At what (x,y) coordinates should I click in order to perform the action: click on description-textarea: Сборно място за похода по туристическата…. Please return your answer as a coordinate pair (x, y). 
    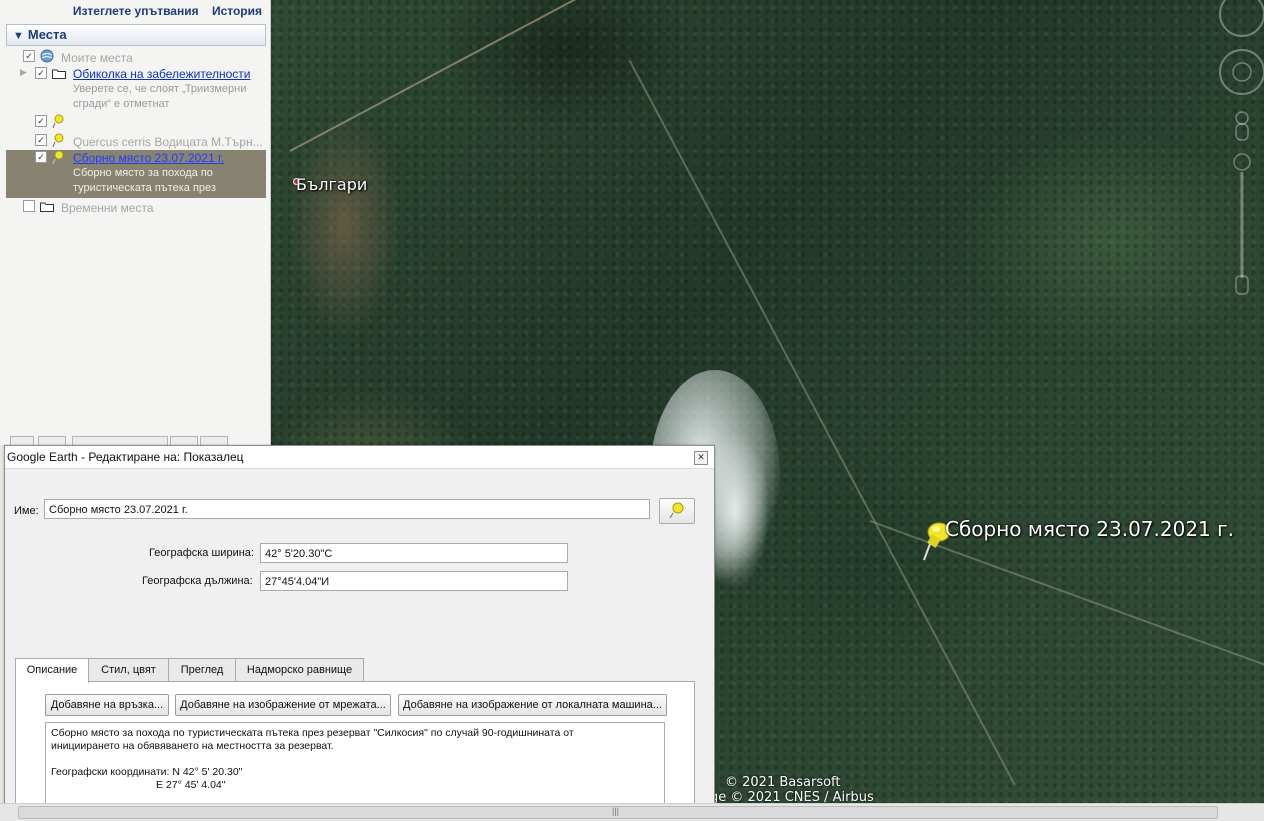
    Looking at the image, I should click on (355, 763).